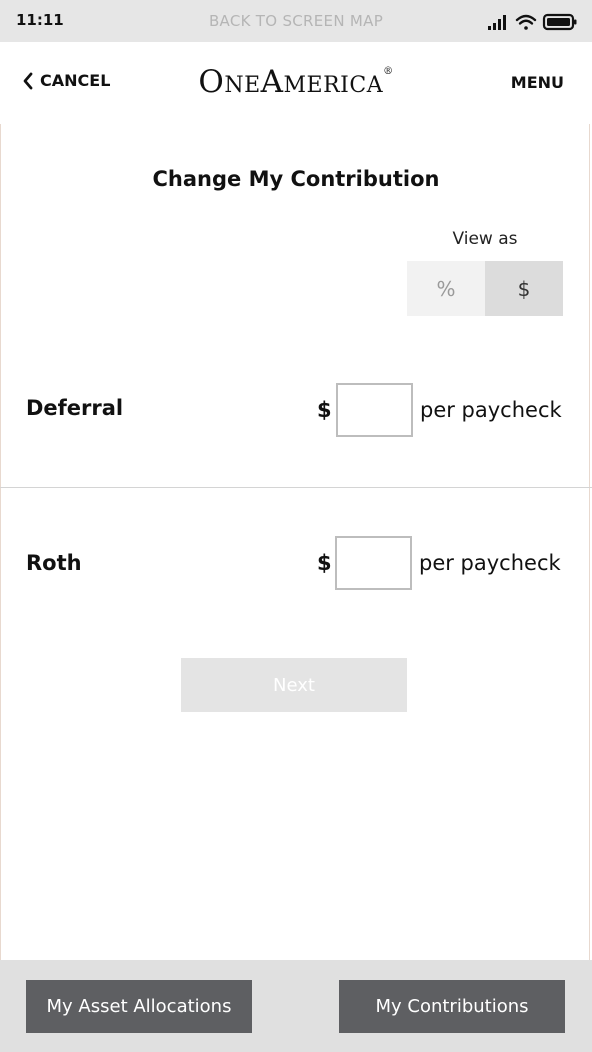 This screenshot has width=592, height=1052. Describe the element at coordinates (291, 82) in the screenshot. I see `logo-text: OneAmerica` at that location.